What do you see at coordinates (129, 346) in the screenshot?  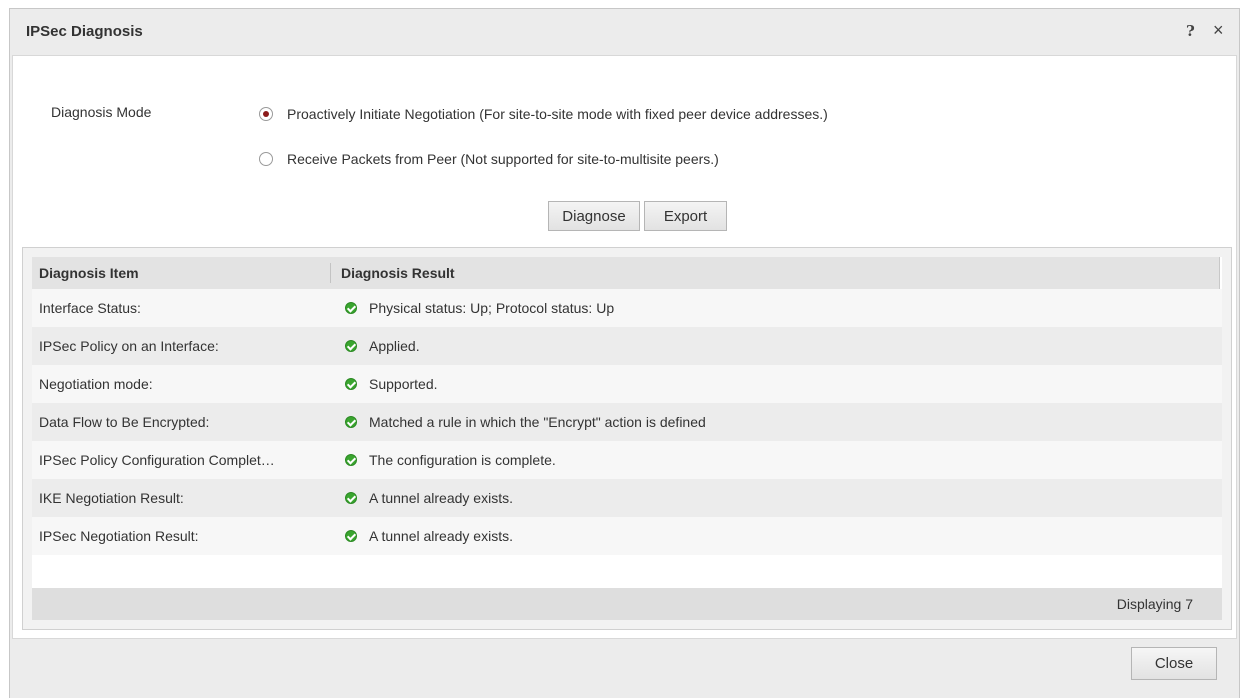 I see `row-item: IPSec Policy on an Interface:` at bounding box center [129, 346].